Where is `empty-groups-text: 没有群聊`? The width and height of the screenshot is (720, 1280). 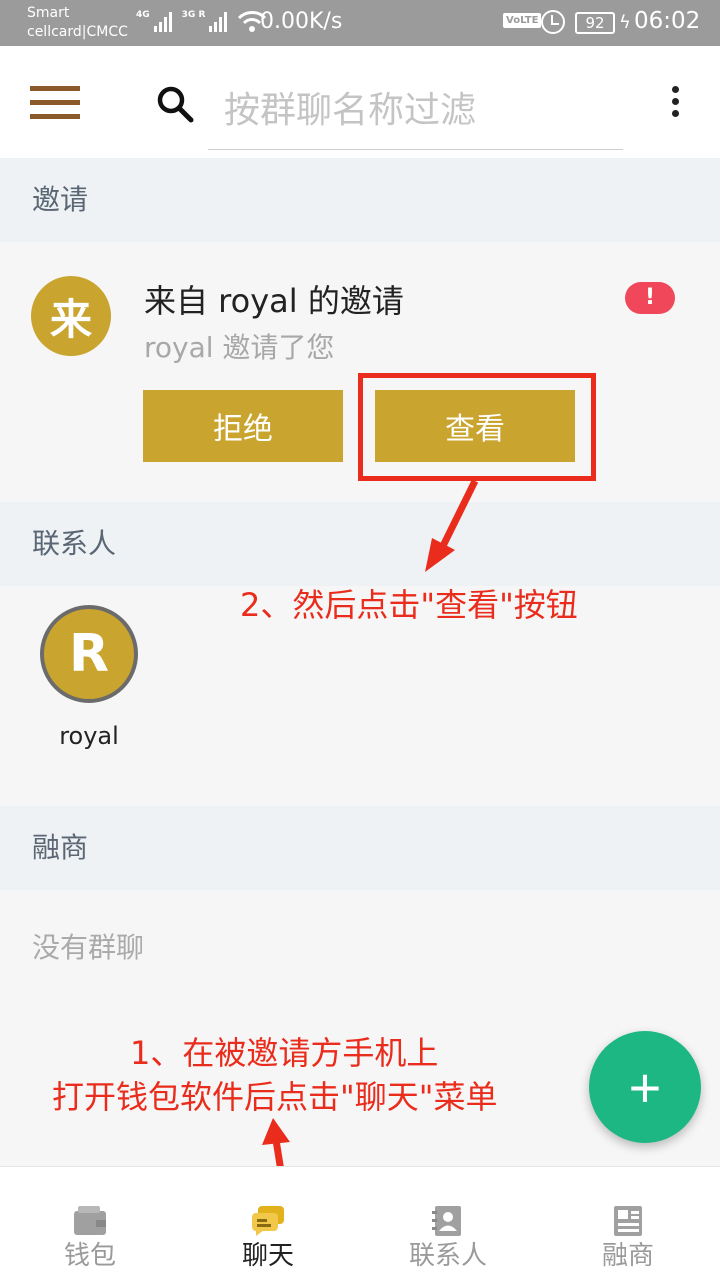 empty-groups-text: 没有群聊 is located at coordinates (88, 947).